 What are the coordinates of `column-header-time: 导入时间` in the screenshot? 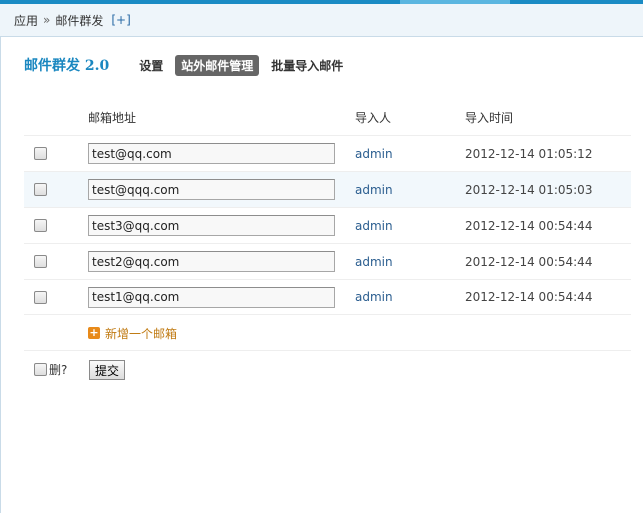 It's located at (489, 117).